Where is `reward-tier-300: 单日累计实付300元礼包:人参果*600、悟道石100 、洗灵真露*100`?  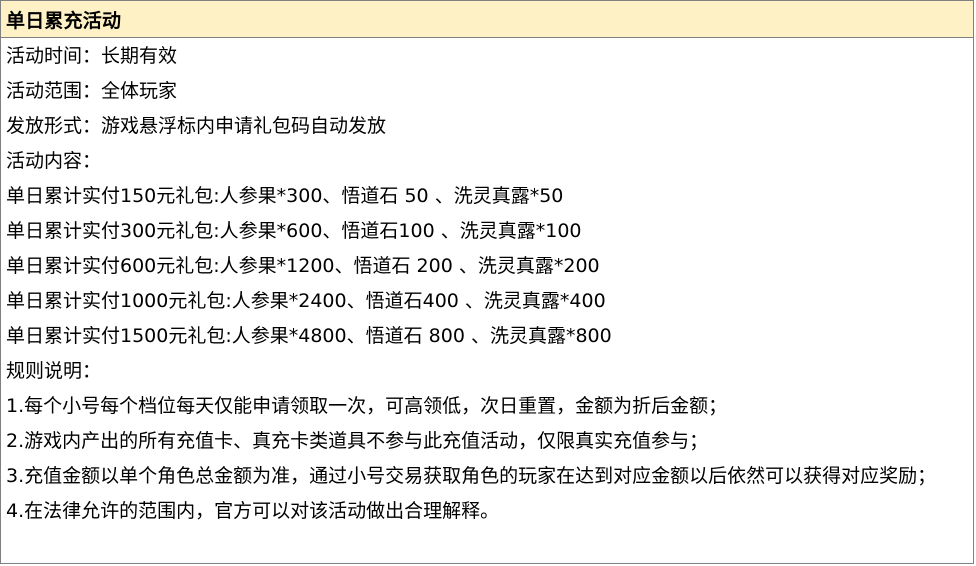 reward-tier-300: 单日累计实付300元礼包:人参果*600、悟道石100 、洗灵真露*100 is located at coordinates (294, 231).